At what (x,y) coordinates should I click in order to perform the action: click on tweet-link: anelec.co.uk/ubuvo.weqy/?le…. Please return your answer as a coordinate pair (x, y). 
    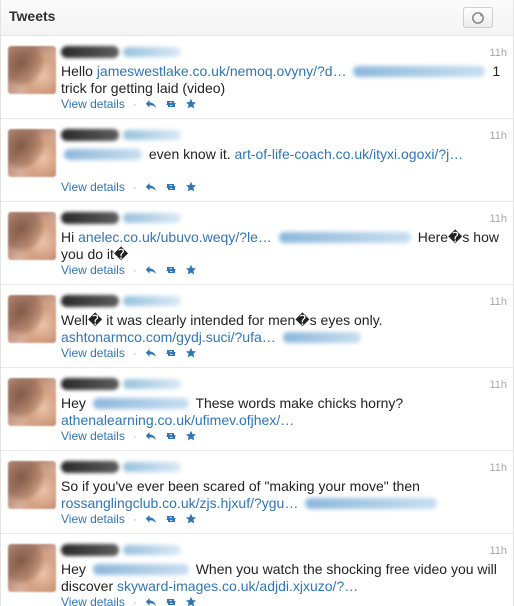
    Looking at the image, I should click on (175, 237).